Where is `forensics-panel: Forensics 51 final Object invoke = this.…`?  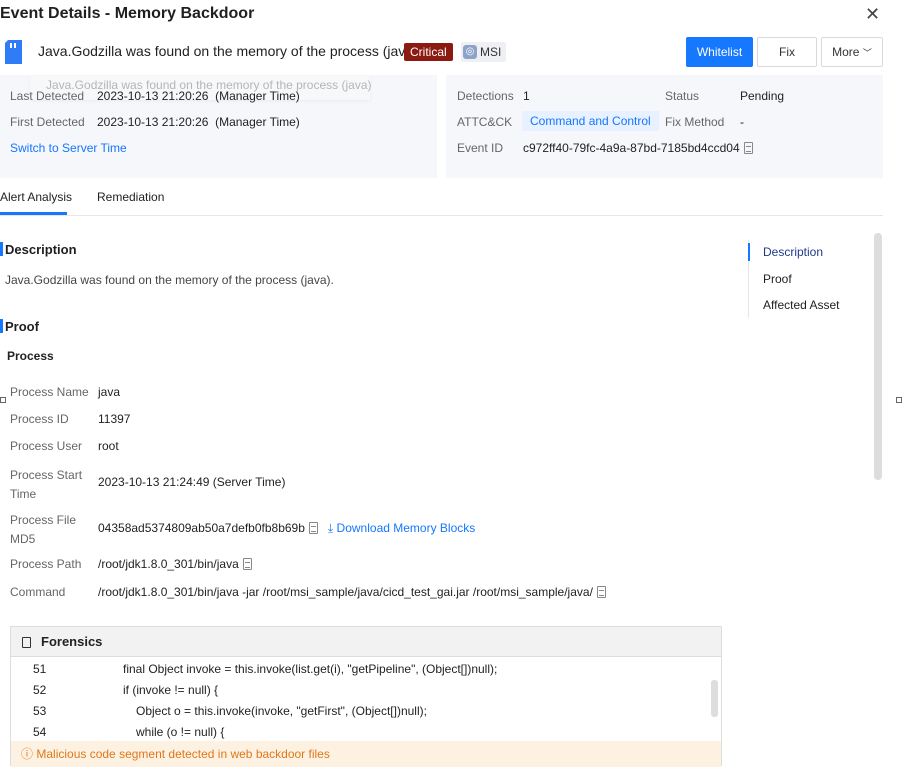
forensics-panel: Forensics 51 final Object invoke = this.… is located at coordinates (366, 696).